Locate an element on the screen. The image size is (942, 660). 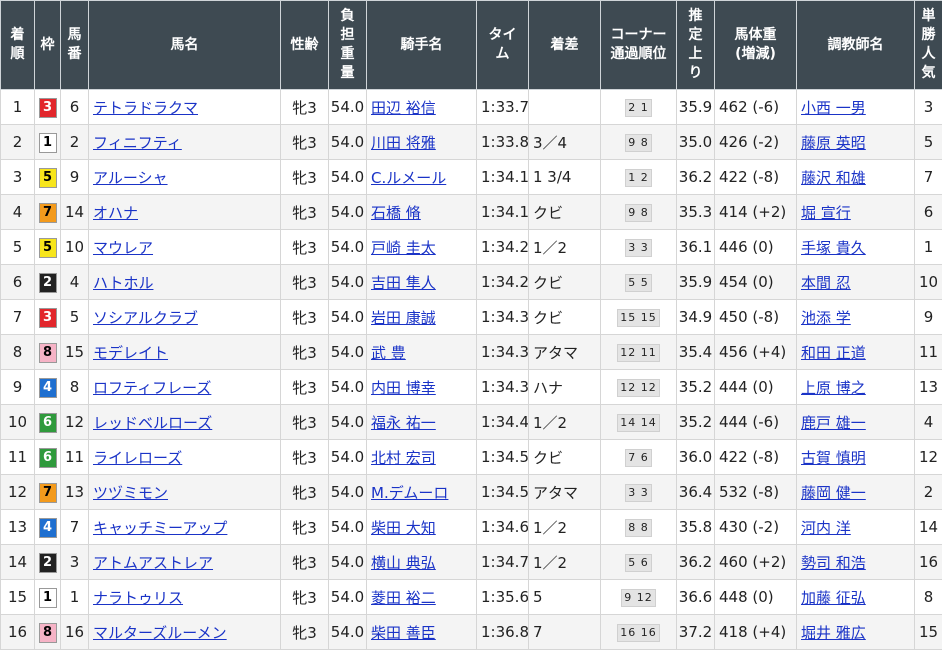
rank-value: 14 is located at coordinates (17, 562).